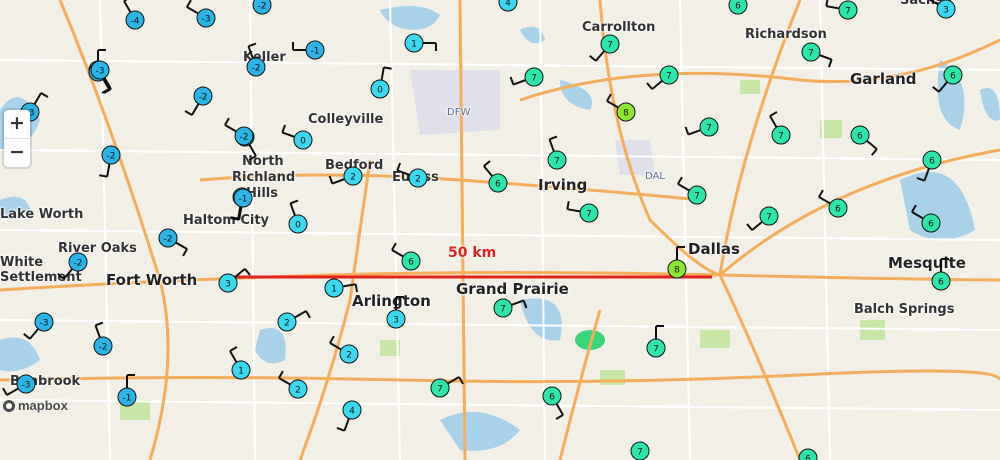  Describe the element at coordinates (35, 405) in the screenshot. I see `mapbox-logo: mapbox` at that location.